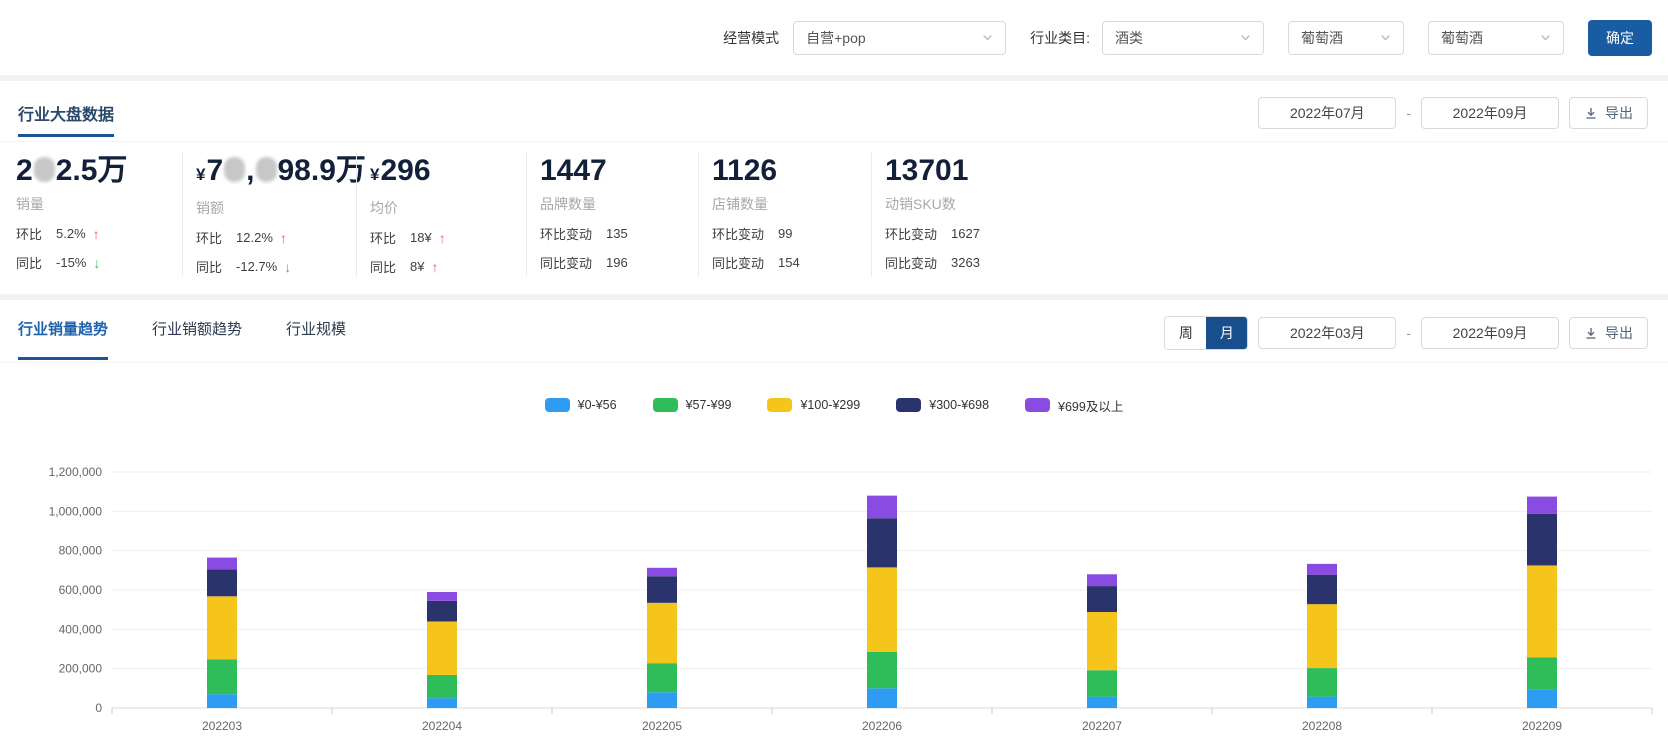 Image resolution: width=1668 pixels, height=736 pixels. I want to click on bar-segment-202209-¥57-¥99, so click(1542, 673).